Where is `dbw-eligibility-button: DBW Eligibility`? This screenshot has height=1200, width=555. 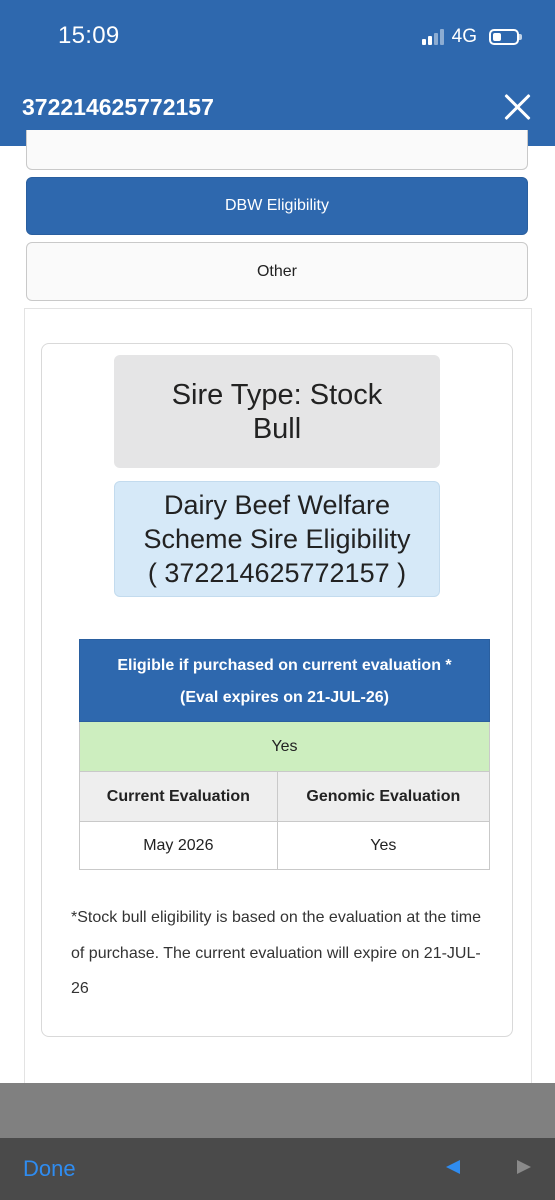
dbw-eligibility-button: DBW Eligibility is located at coordinates (277, 206).